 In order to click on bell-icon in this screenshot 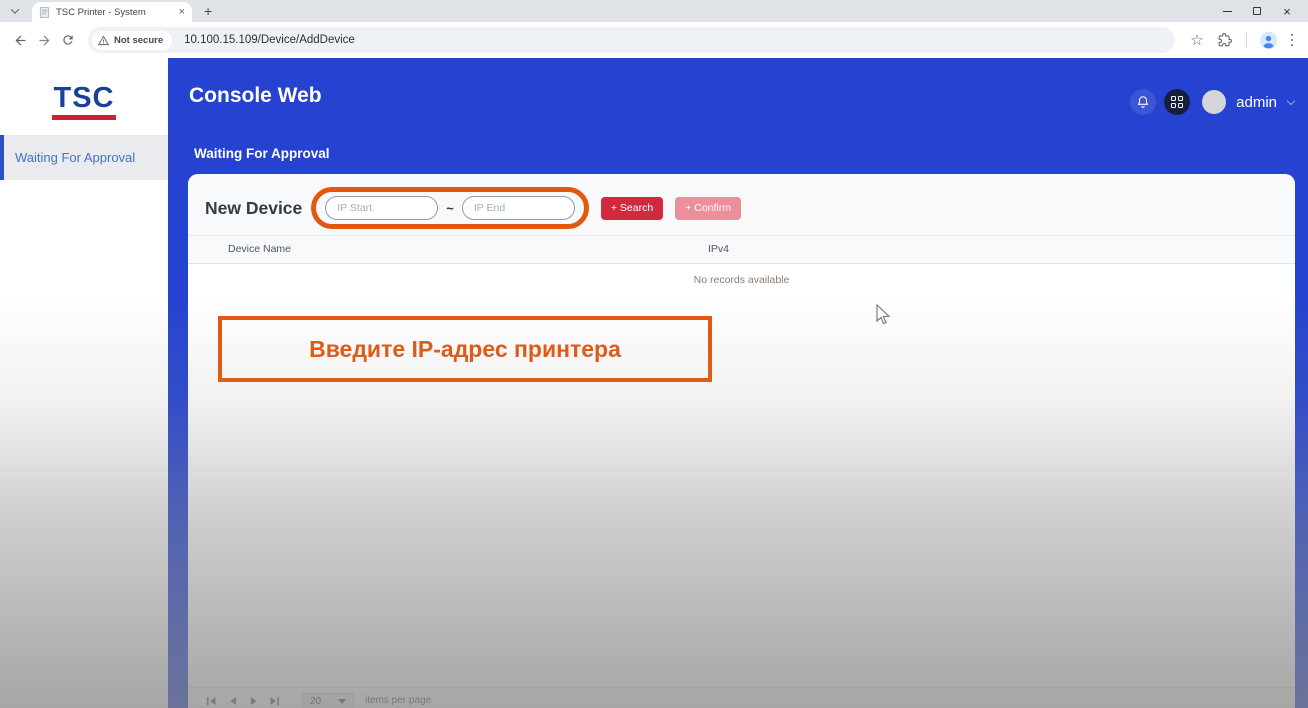, I will do `click(1143, 102)`.